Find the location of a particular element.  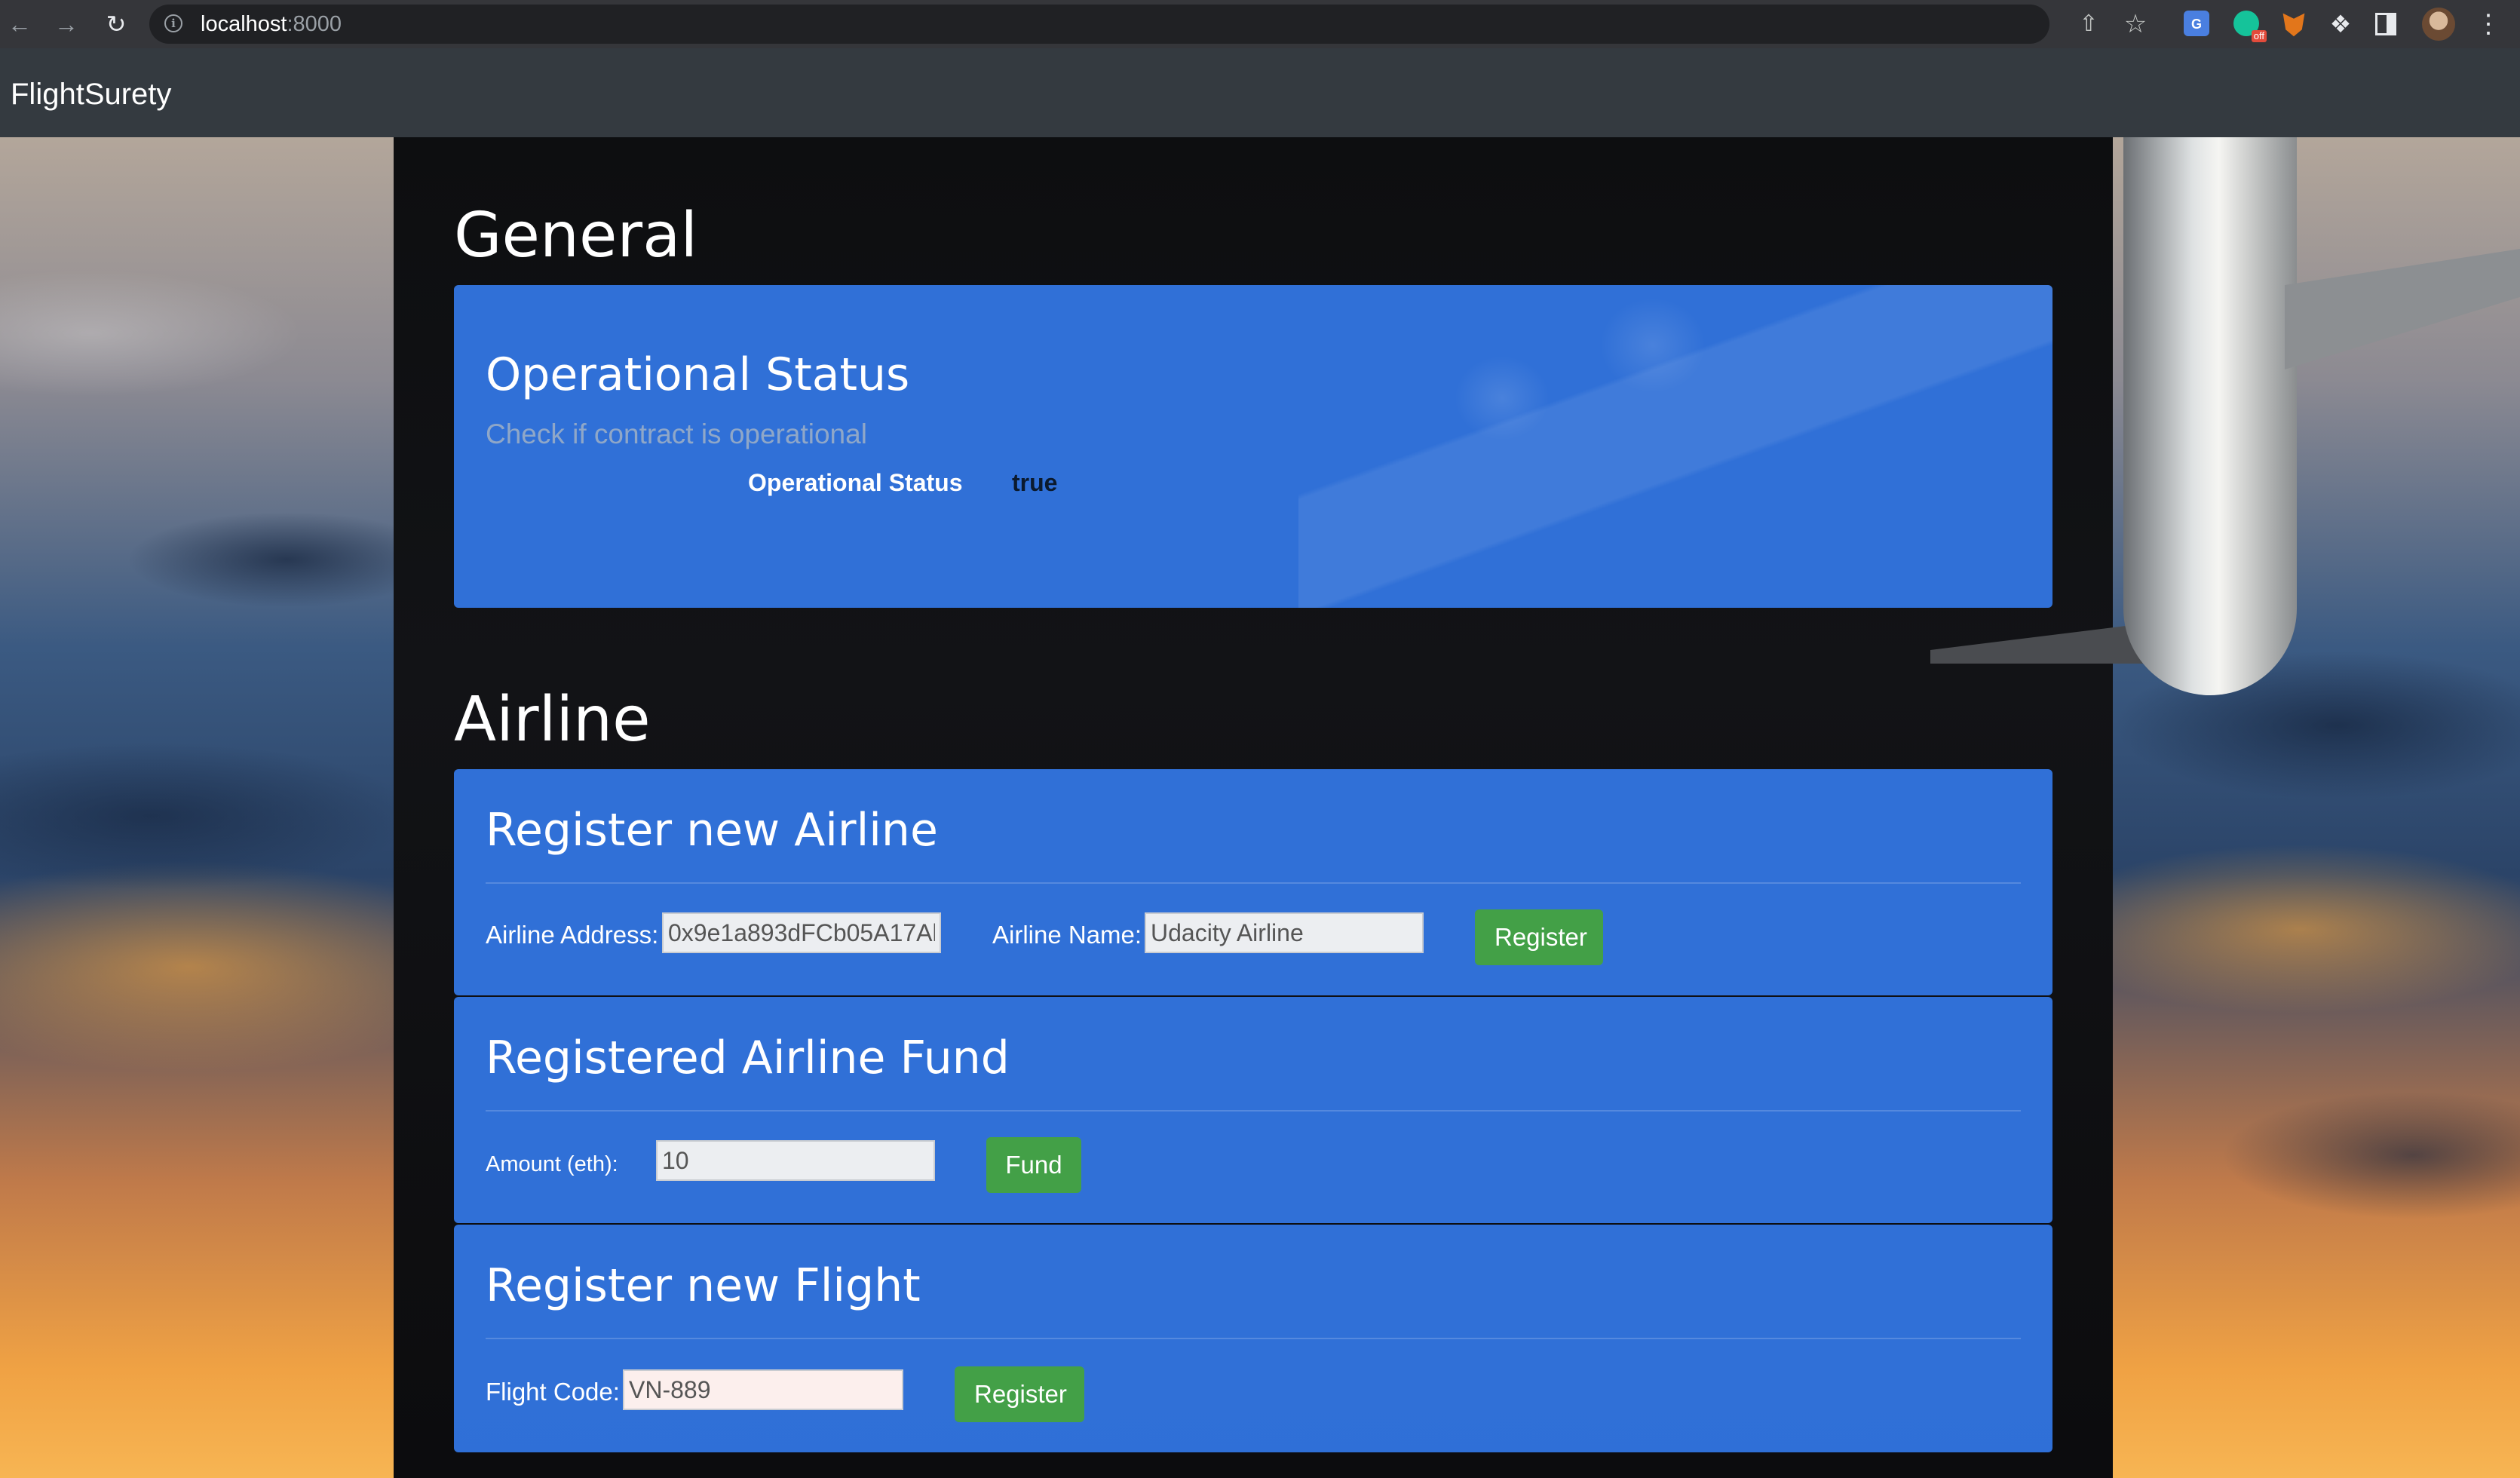

airline-address-label: Airline Address: is located at coordinates (572, 935).